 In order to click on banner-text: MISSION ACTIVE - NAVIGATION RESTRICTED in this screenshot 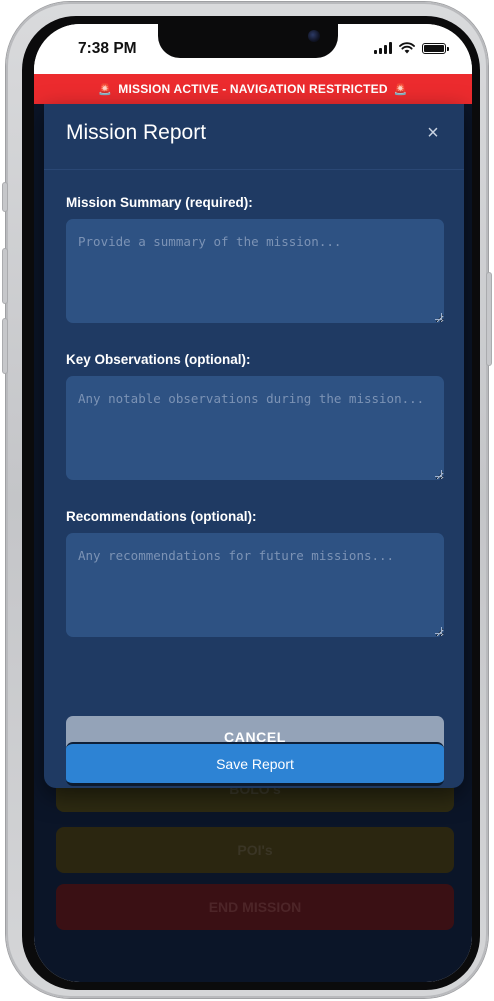, I will do `click(253, 89)`.